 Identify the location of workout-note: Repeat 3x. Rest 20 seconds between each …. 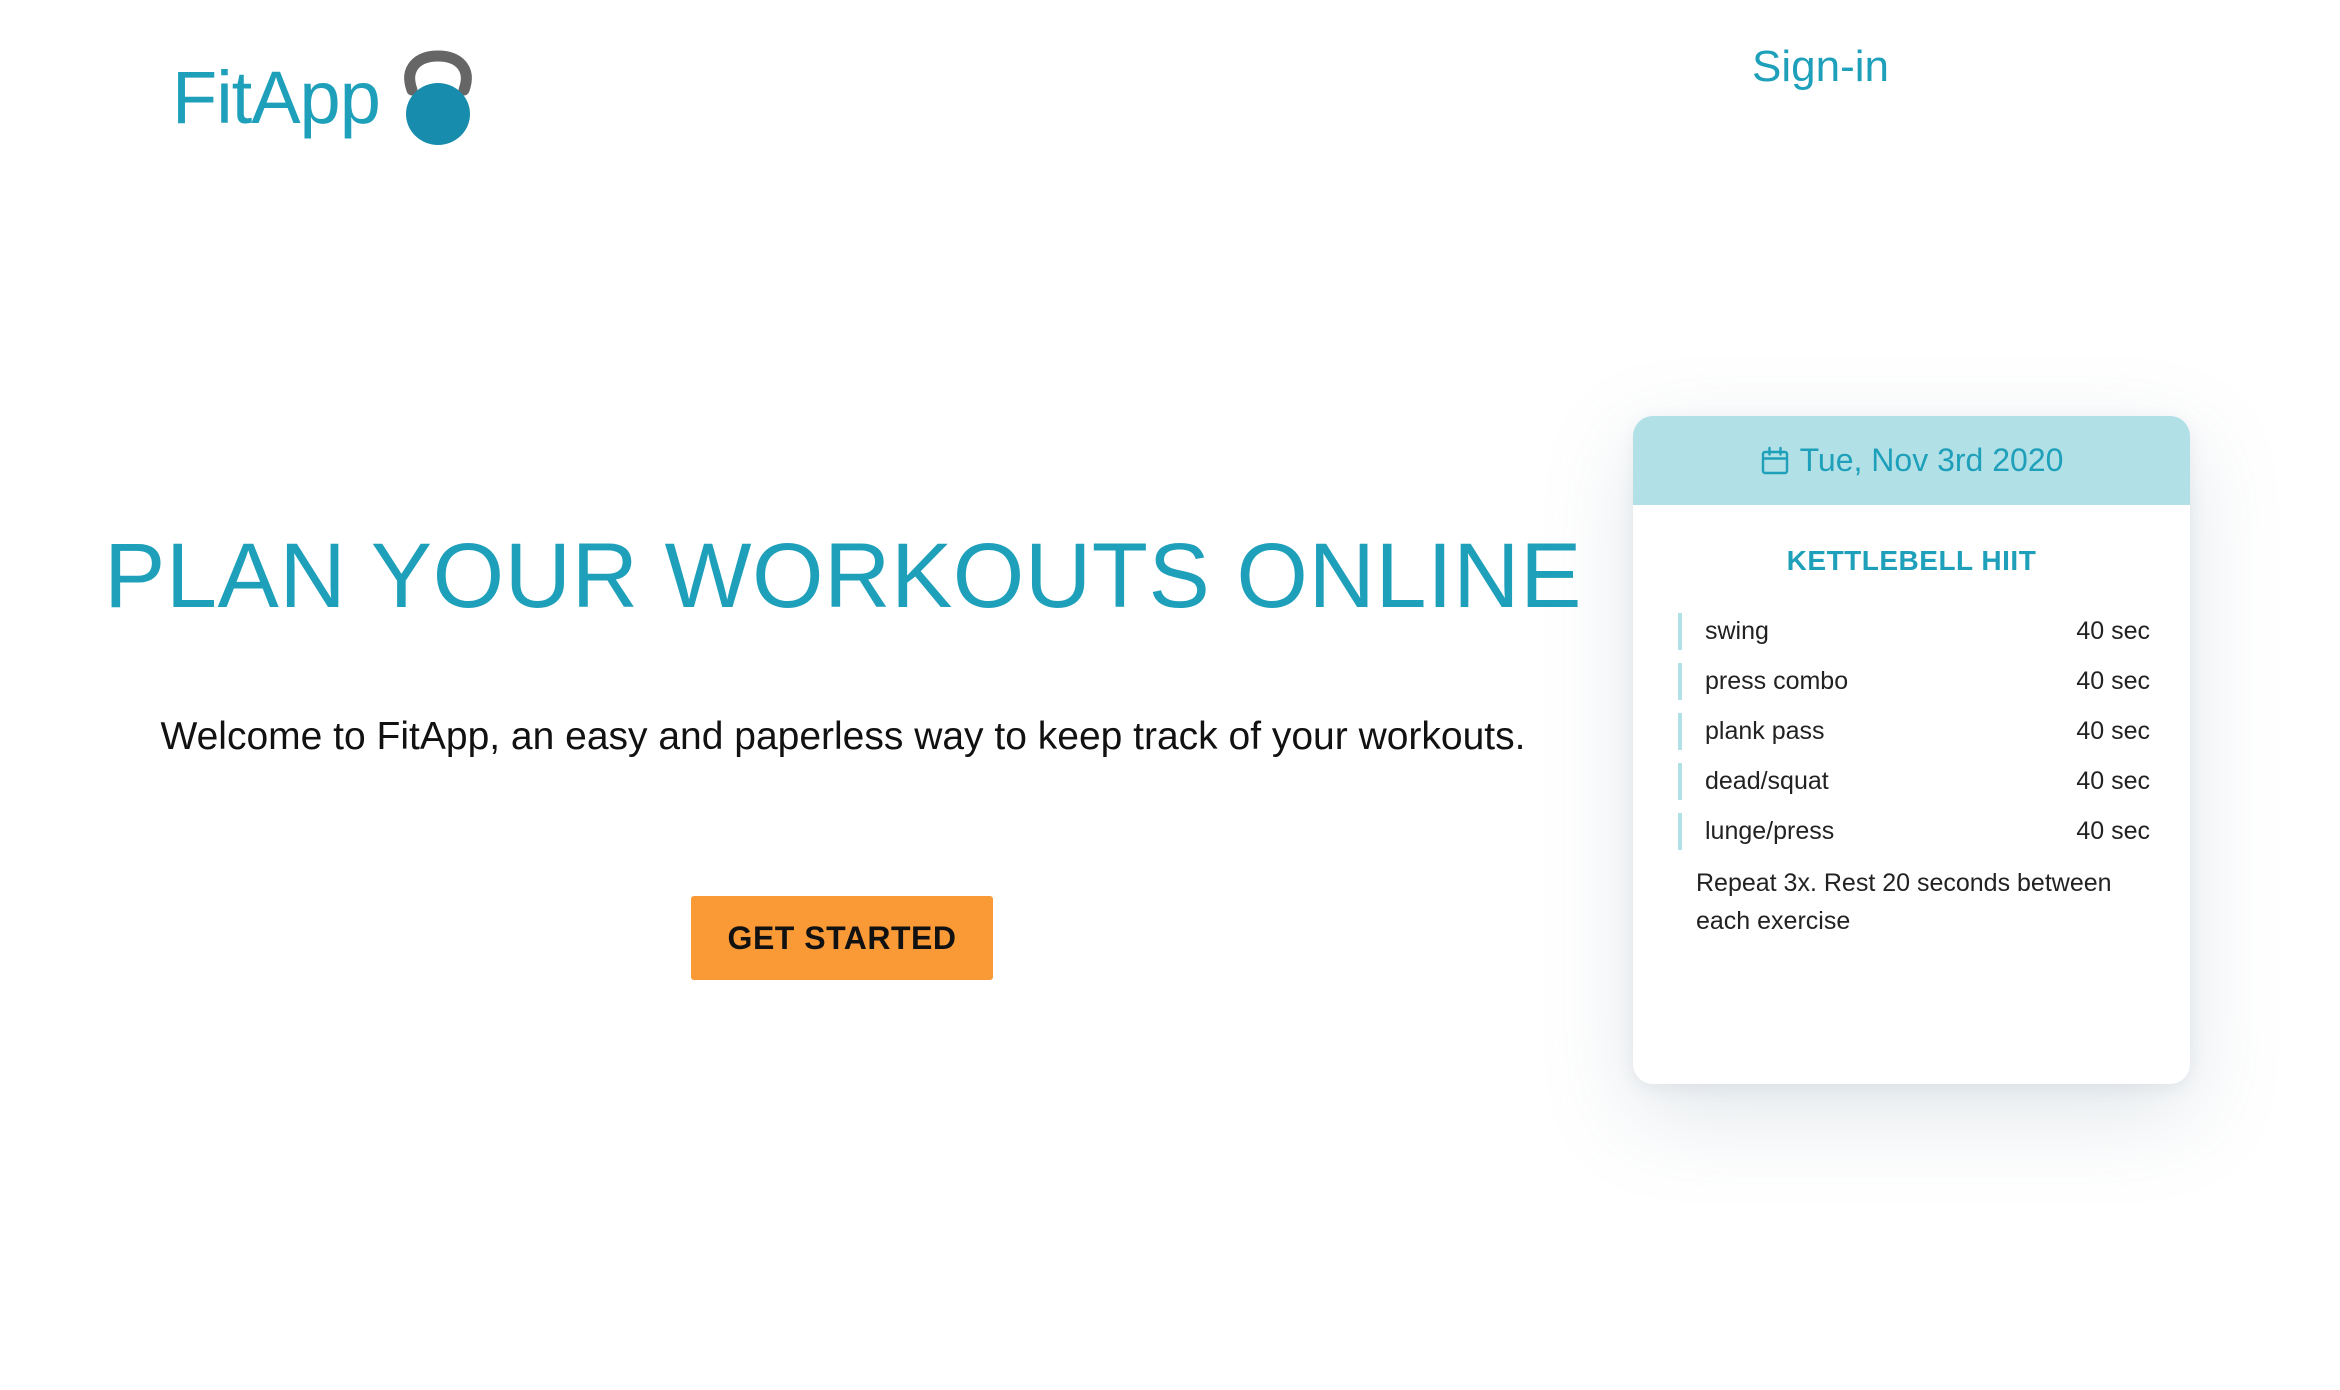
(1904, 902).